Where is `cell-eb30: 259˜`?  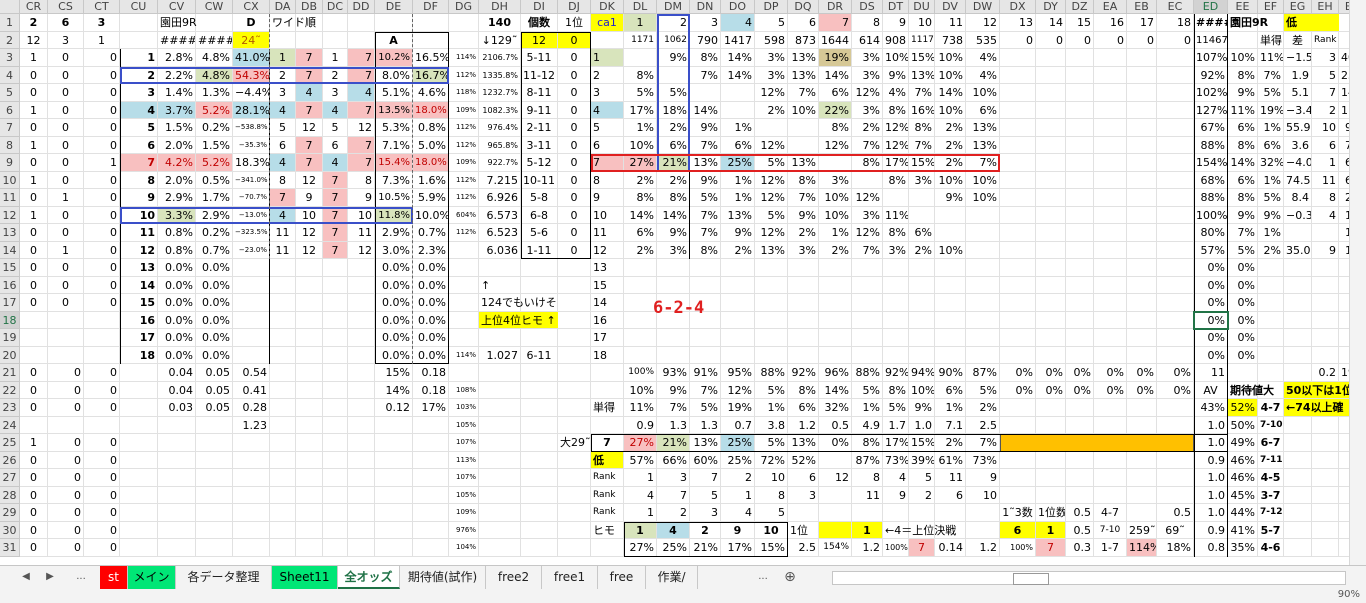
cell-eb30: 259˜ is located at coordinates (1142, 530).